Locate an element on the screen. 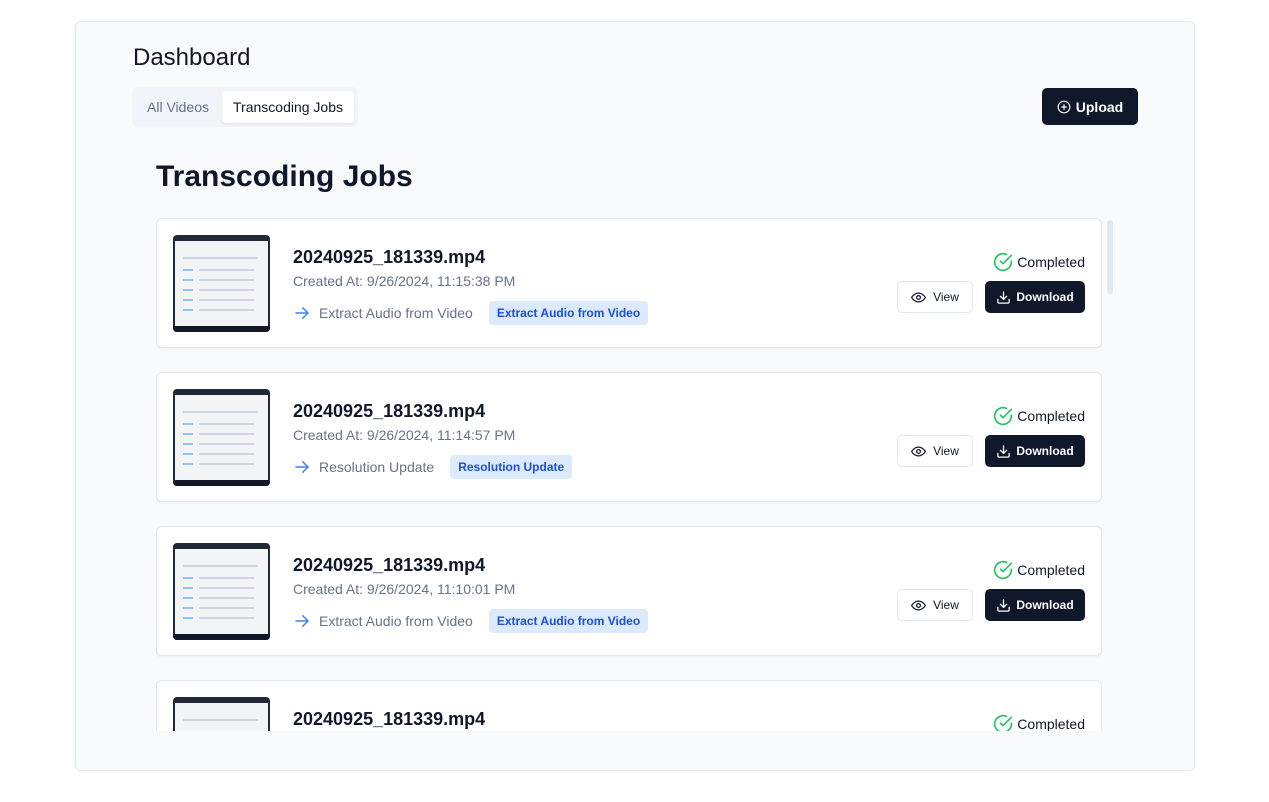 The width and height of the screenshot is (1269, 802). tab-list: All Videos Transcoding Jobs is located at coordinates (245, 107).